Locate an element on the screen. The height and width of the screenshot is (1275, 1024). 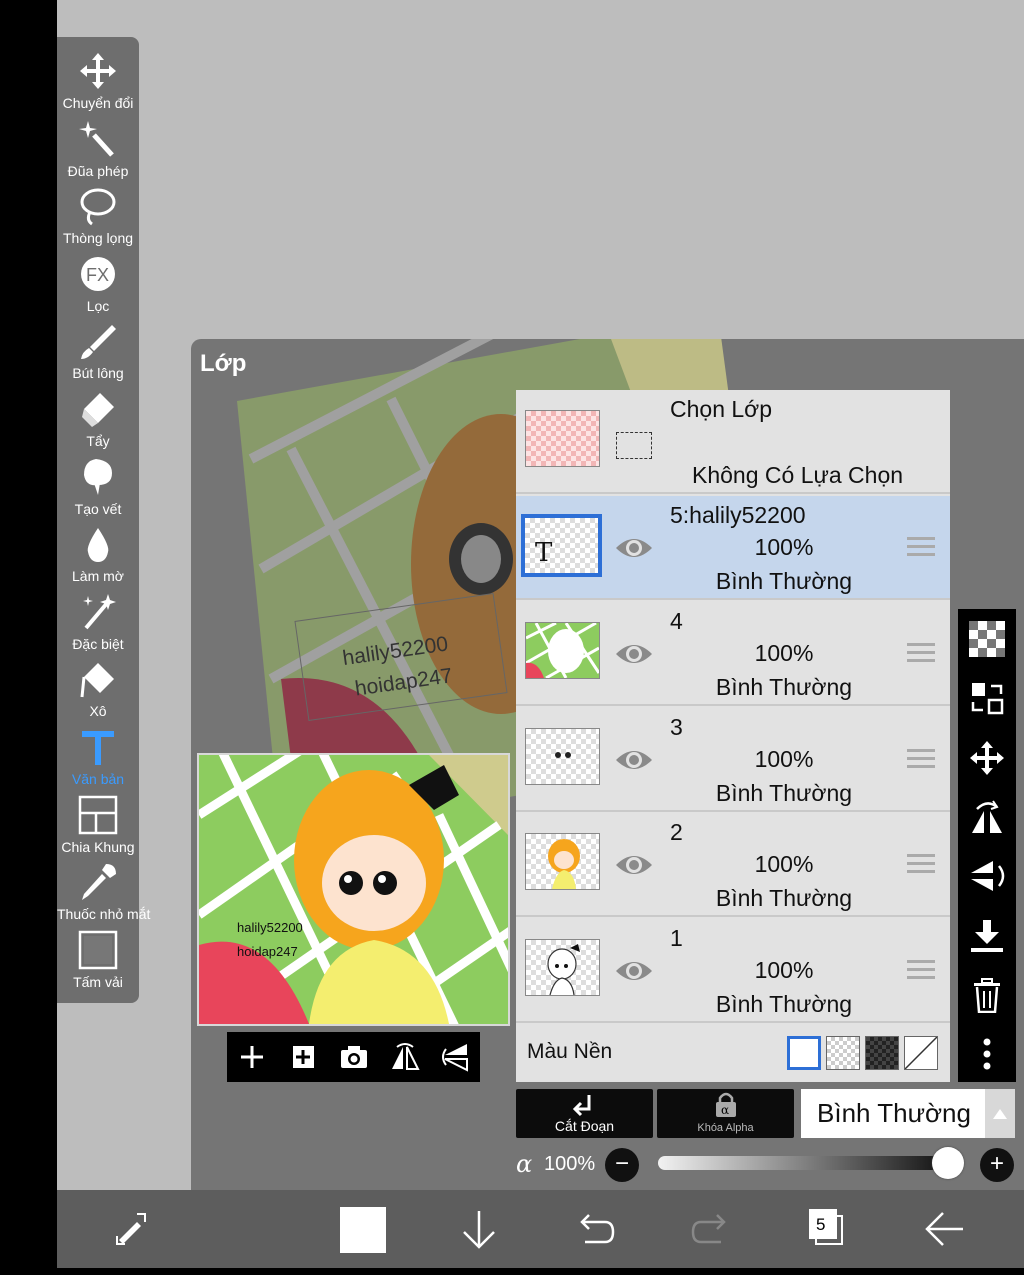
blend-mode-select: Bình Thường is located at coordinates (893, 1113).